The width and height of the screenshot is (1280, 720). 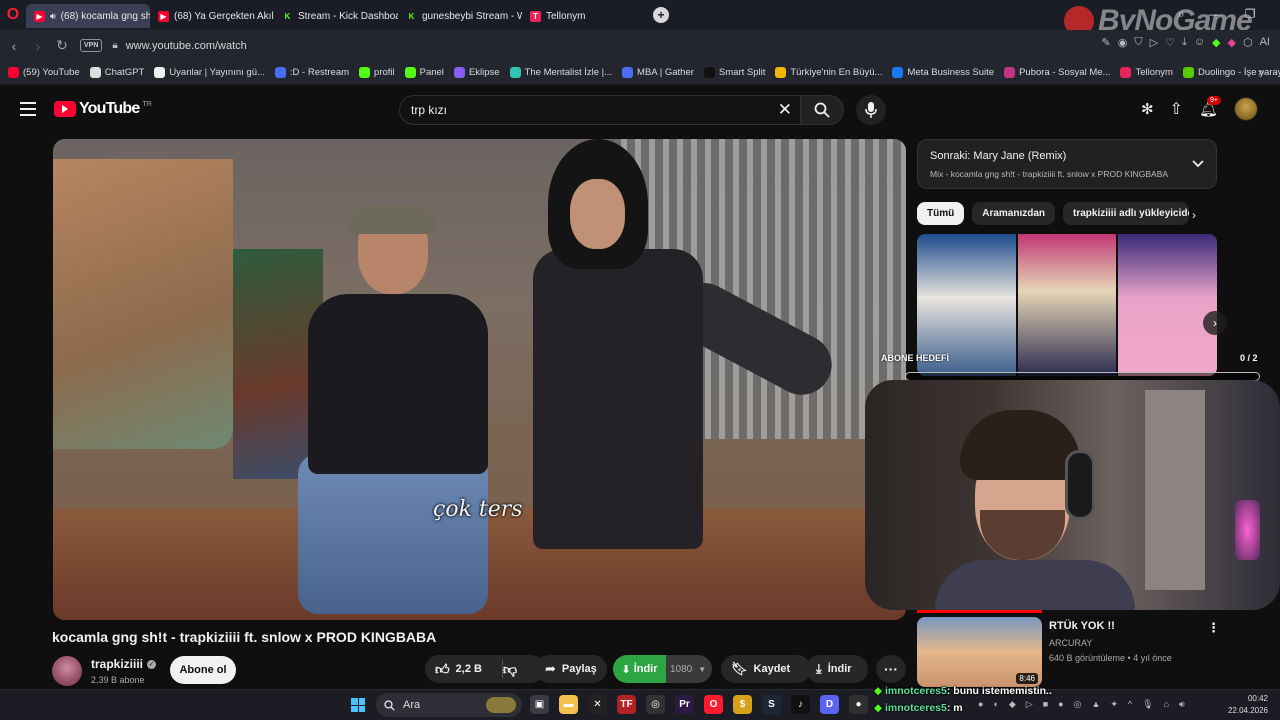 I want to click on search-input: trp kızı ✕, so click(x=600, y=110).